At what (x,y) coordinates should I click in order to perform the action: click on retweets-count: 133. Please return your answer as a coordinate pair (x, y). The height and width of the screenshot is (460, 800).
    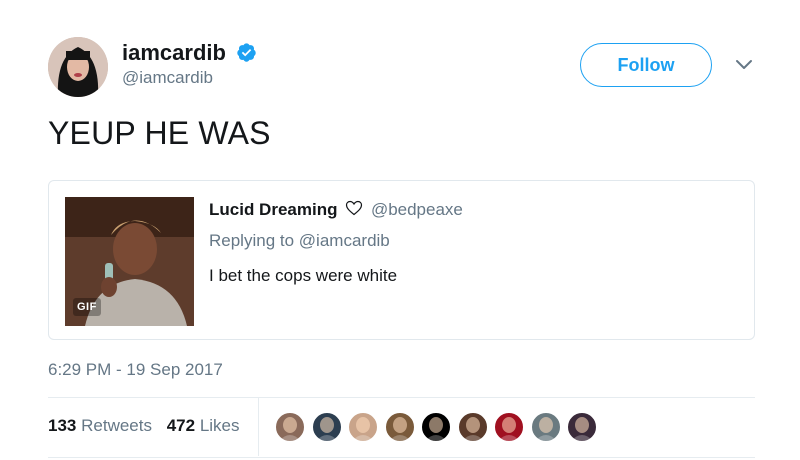
    Looking at the image, I should click on (62, 425).